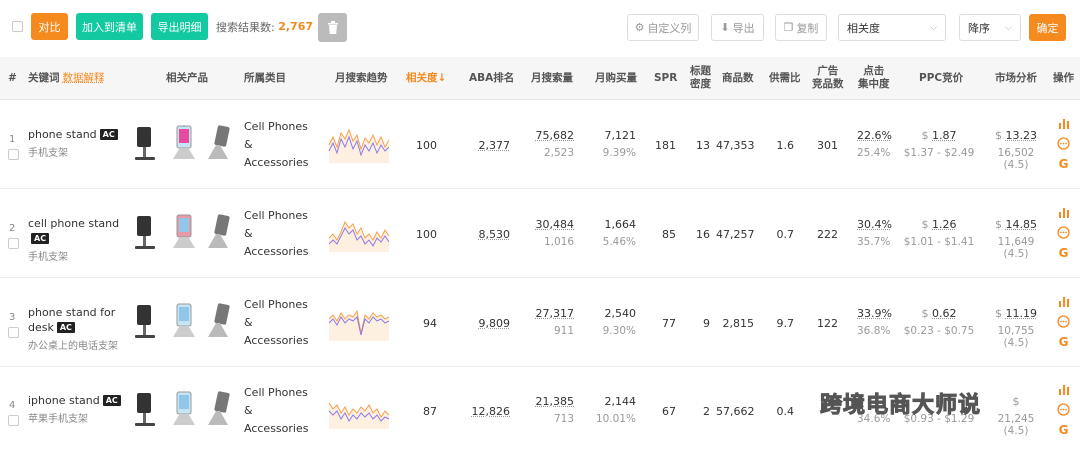 The image size is (1080, 452). What do you see at coordinates (490, 411) in the screenshot?
I see `aba-rank: 12,826` at bounding box center [490, 411].